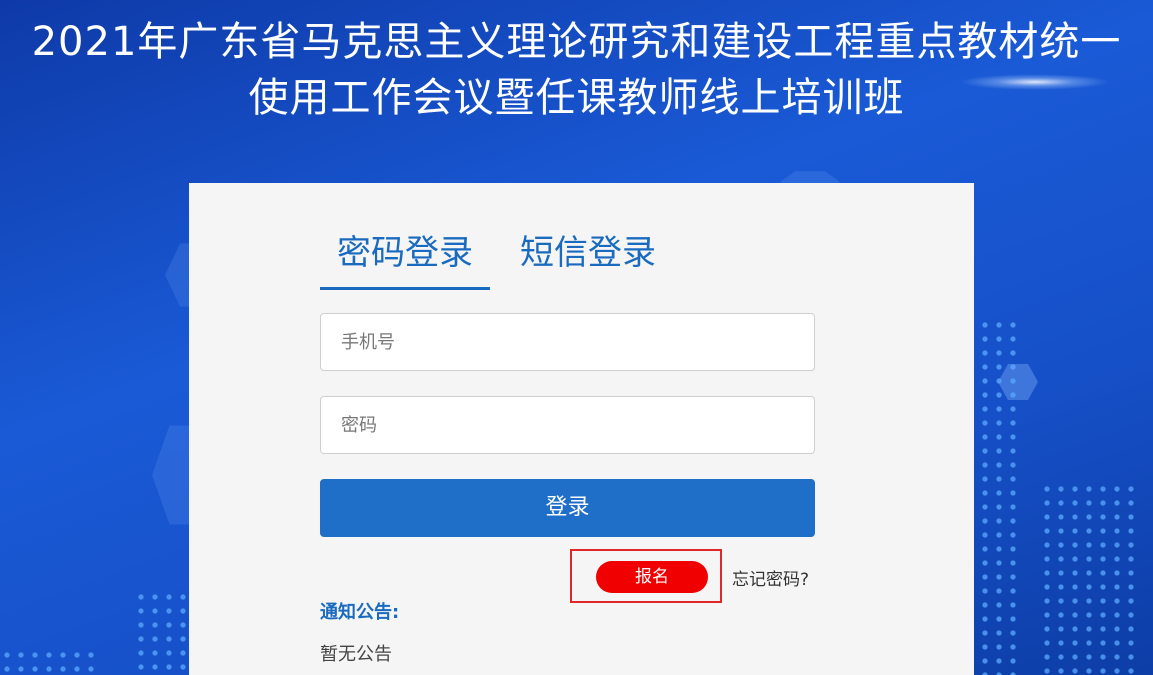 This screenshot has width=1153, height=675. What do you see at coordinates (576, 42) in the screenshot?
I see `title-line-1: 2021年广东省马克思主义理论研究和建设工程重点教材统一` at bounding box center [576, 42].